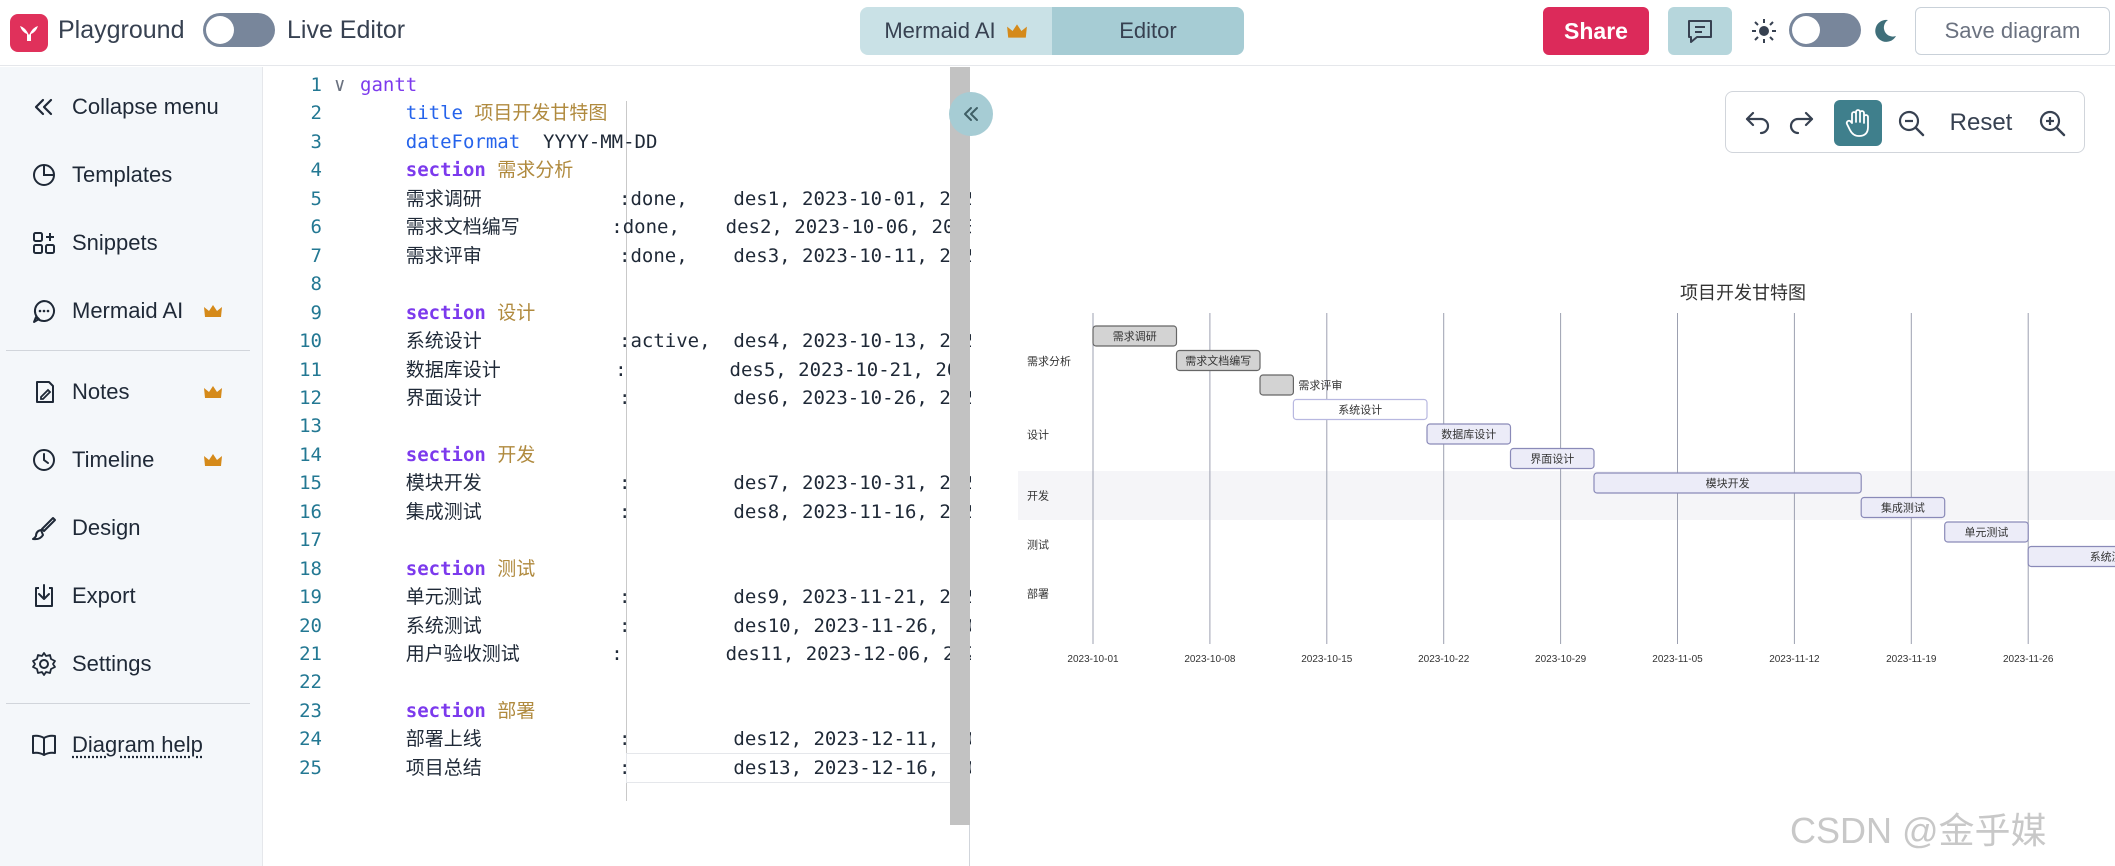 The image size is (2115, 866). What do you see at coordinates (659, 483) in the screenshot?
I see `code-line: 15 模块开发 : des7, 2023-10-31, 2023-11-15` at bounding box center [659, 483].